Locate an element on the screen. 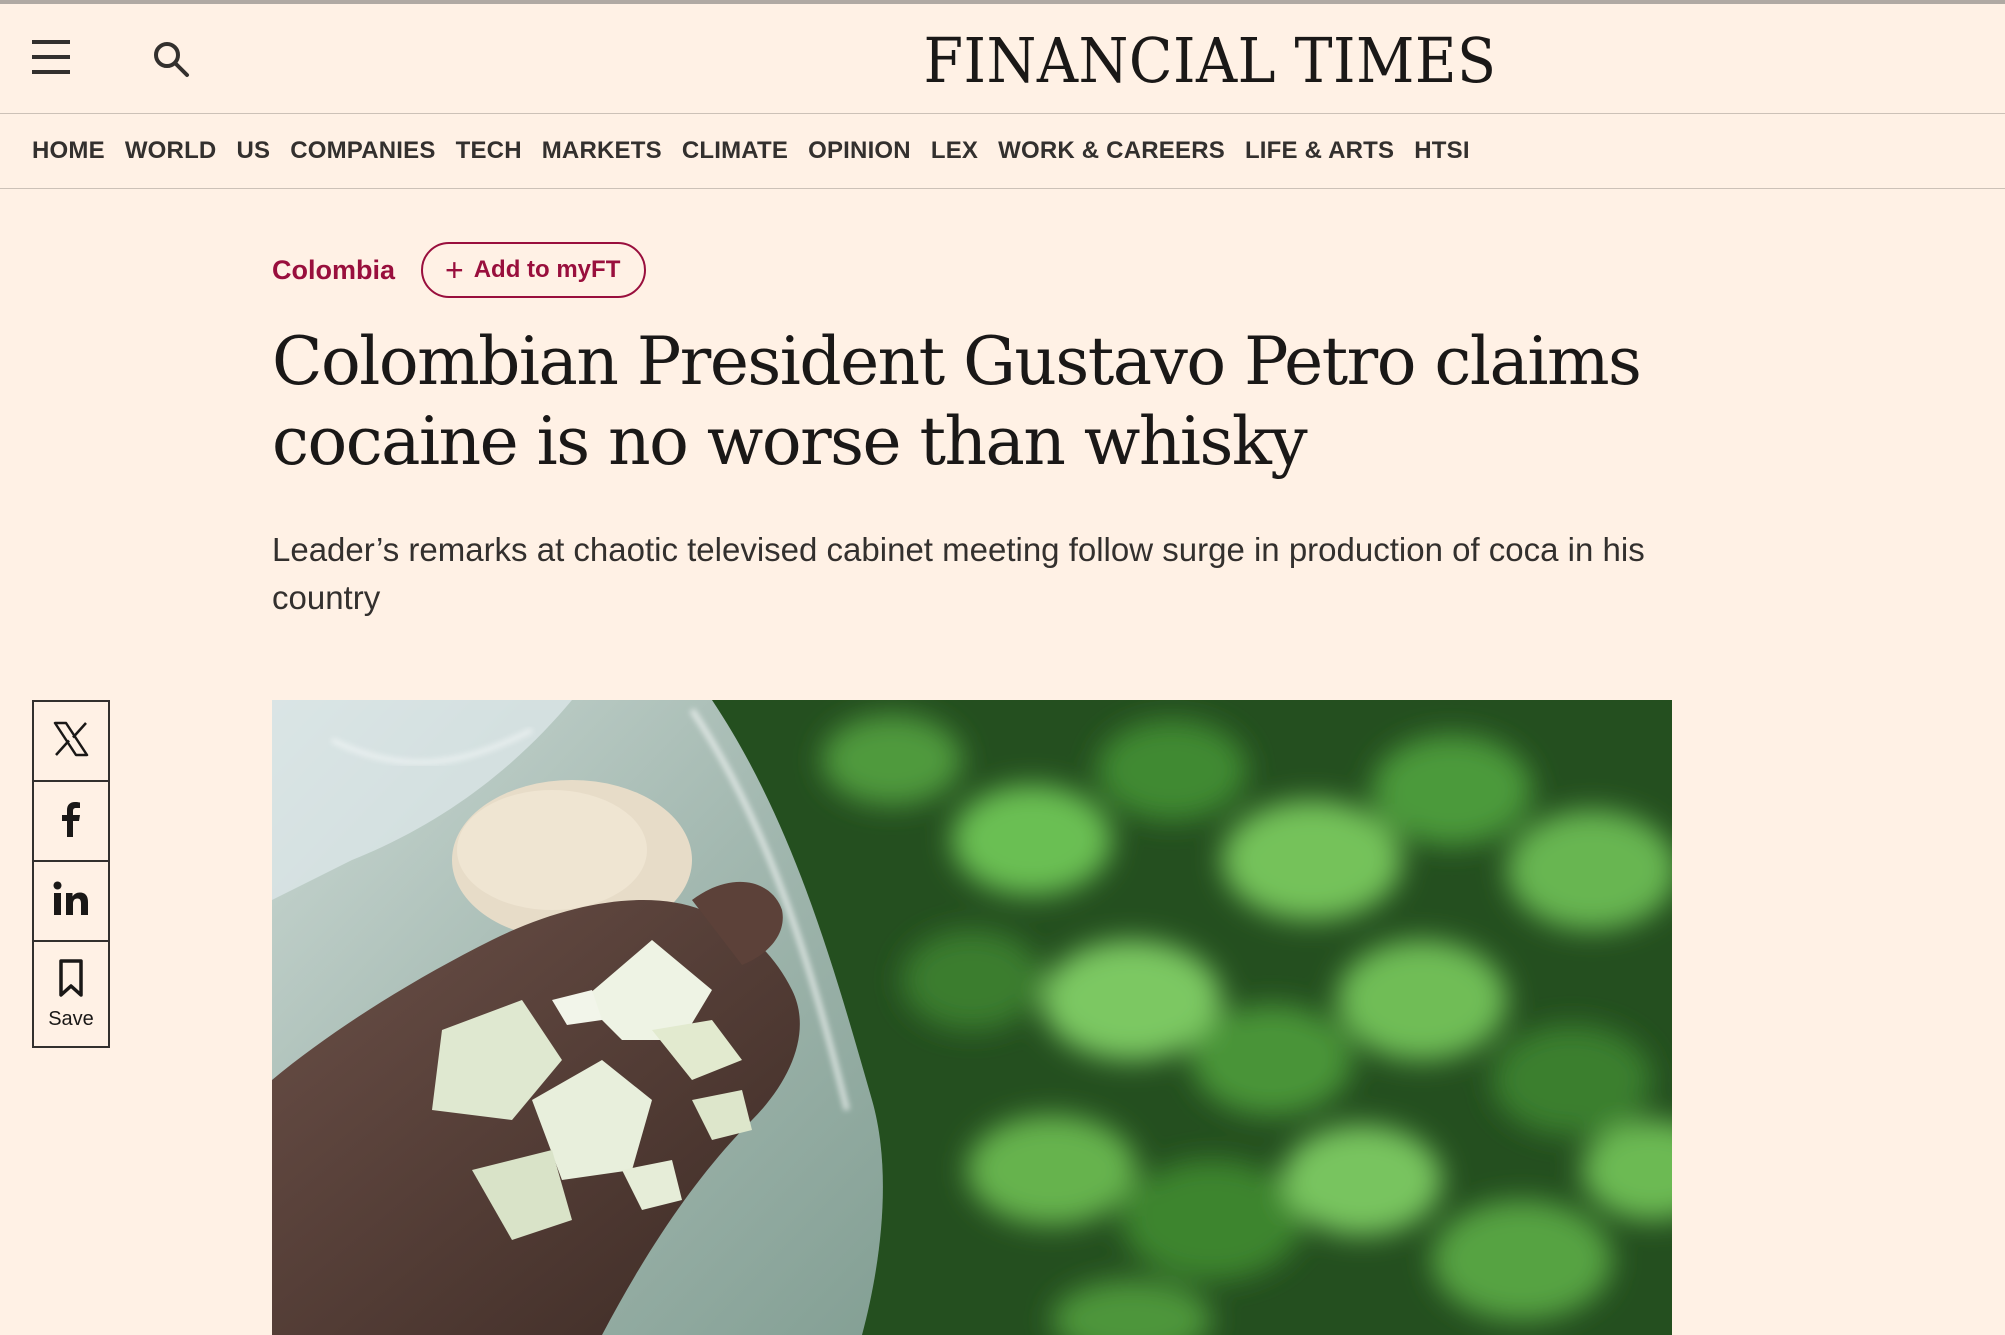  topic-link: Colombia is located at coordinates (333, 270).